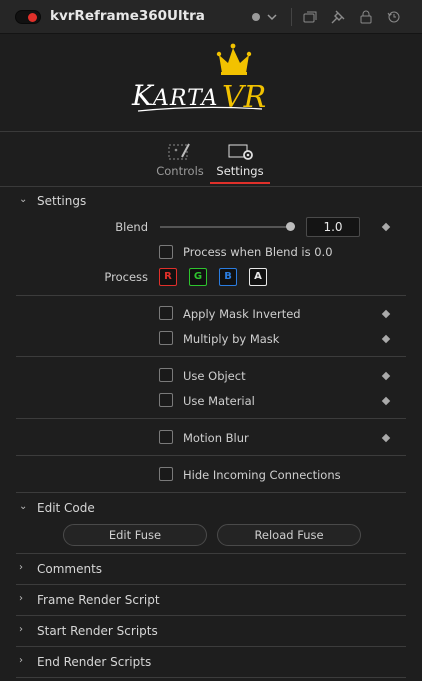  I want to click on channel-r-button: R, so click(168, 277).